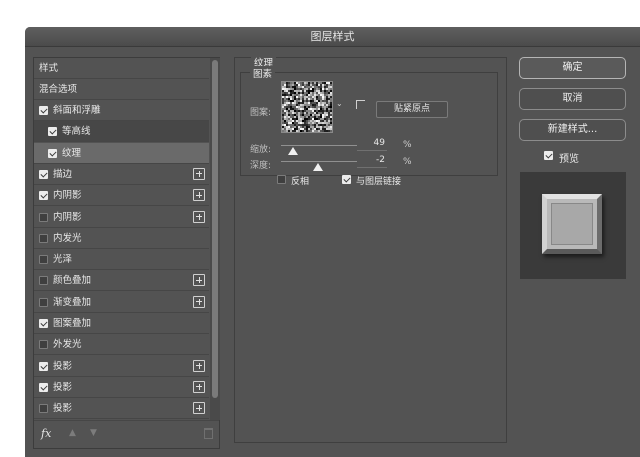 Image resolution: width=640 pixels, height=457 pixels. What do you see at coordinates (369, 121) in the screenshot?
I see `elements-group: 图素 图案: ⌄ 贴紧原点 缩放: 49 % 深度: -2 %` at bounding box center [369, 121].